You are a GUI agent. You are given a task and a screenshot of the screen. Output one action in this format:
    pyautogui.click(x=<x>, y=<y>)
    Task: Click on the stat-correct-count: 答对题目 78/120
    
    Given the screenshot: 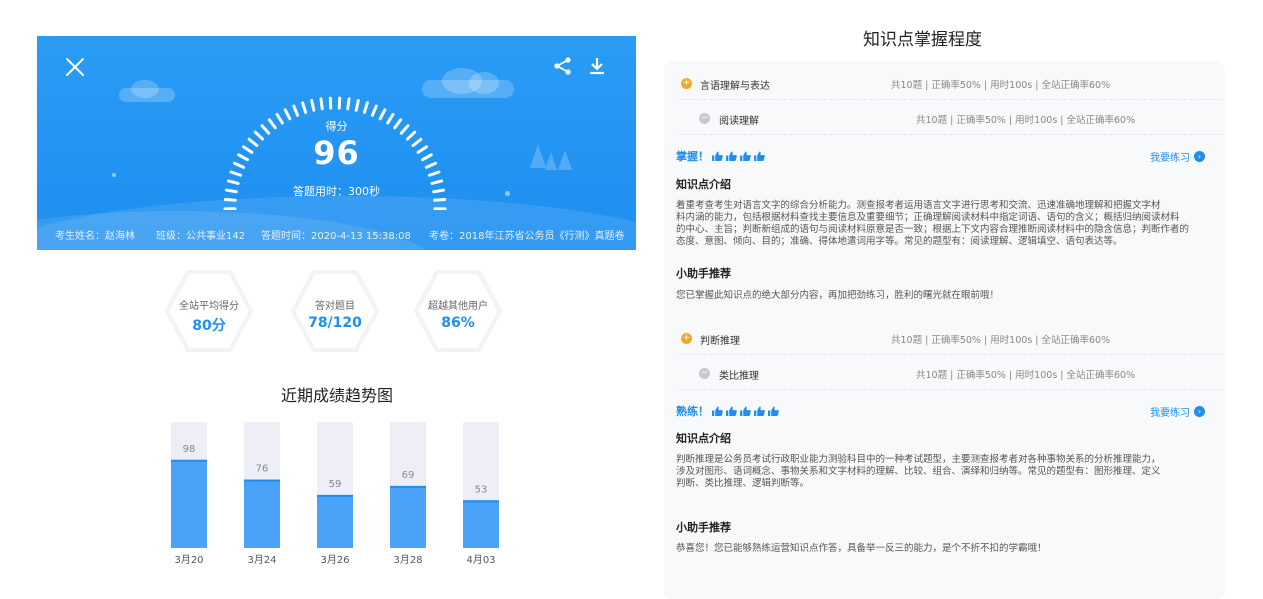 What is the action you would take?
    pyautogui.click(x=335, y=311)
    